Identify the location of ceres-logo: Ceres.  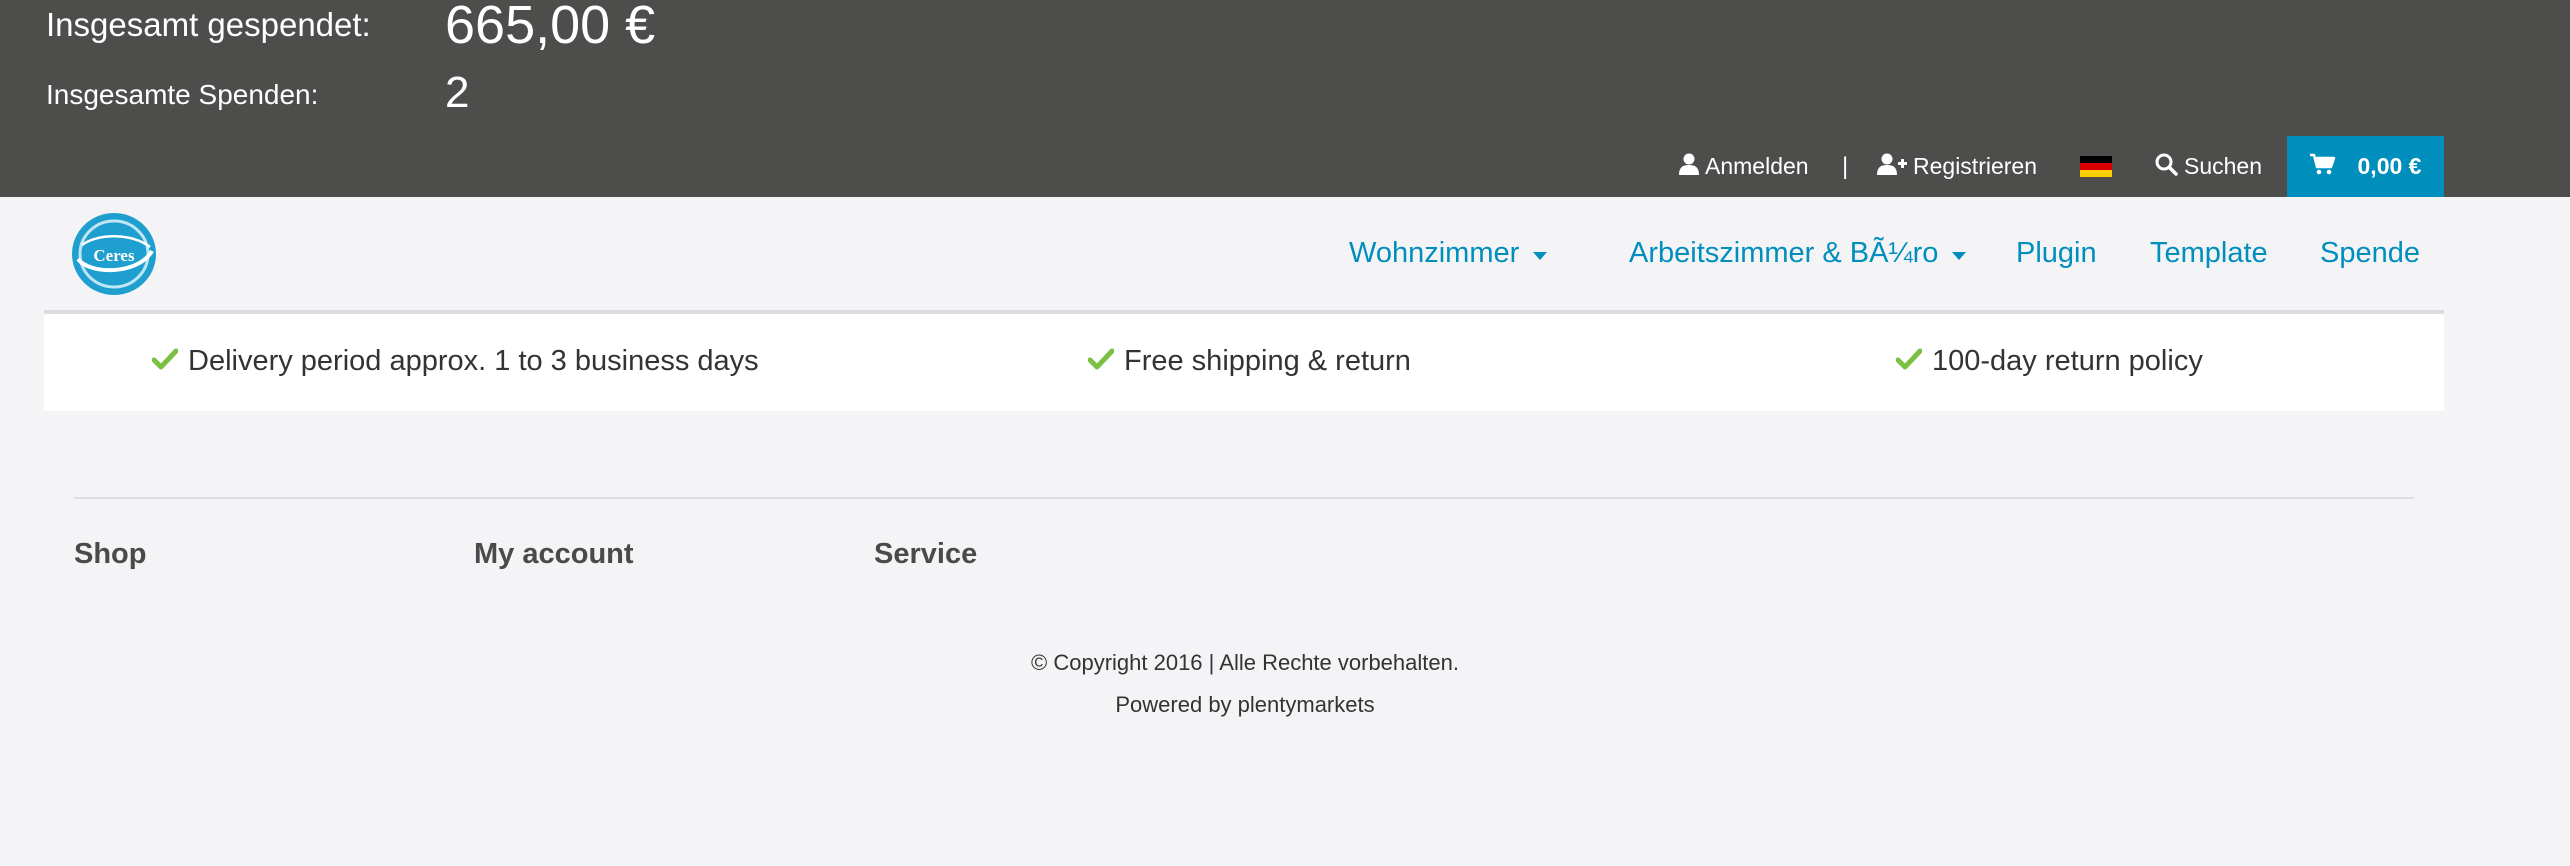
(114, 254).